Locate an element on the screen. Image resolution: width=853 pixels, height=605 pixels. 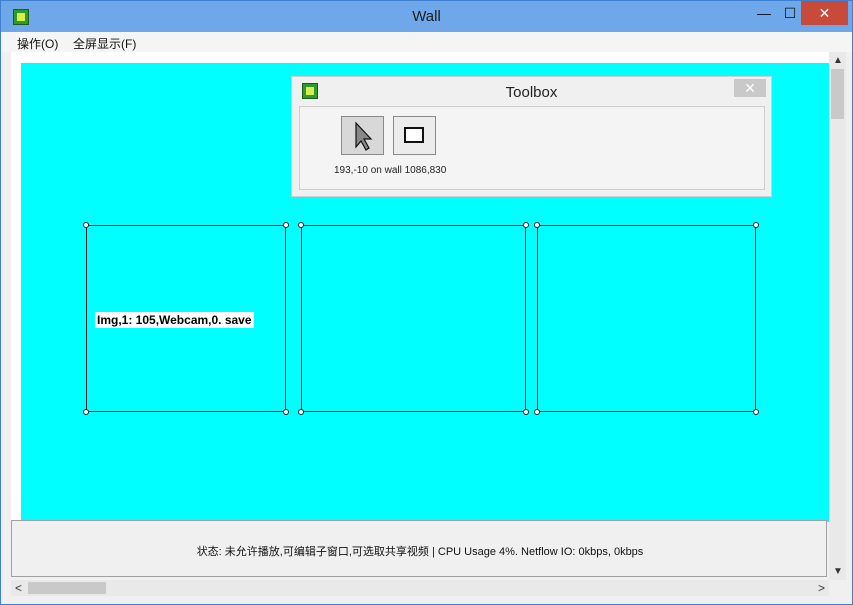
cursor-coordinates: 193,-10 on wall 1086,830 is located at coordinates (390, 170).